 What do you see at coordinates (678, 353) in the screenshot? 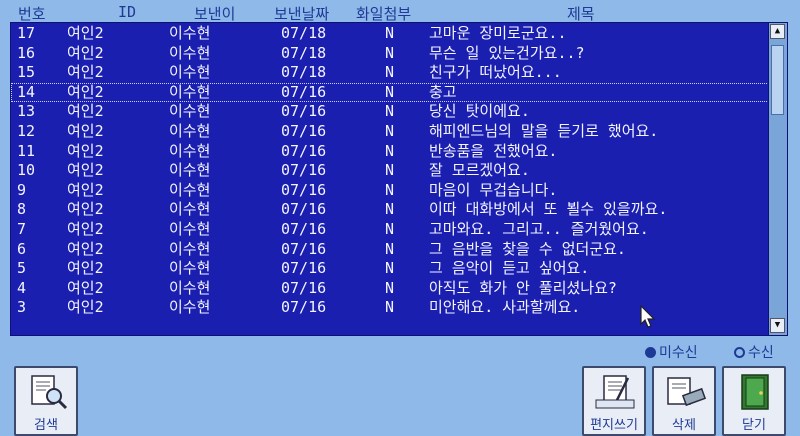
I see `radio-unread-label: 미수신` at bounding box center [678, 353].